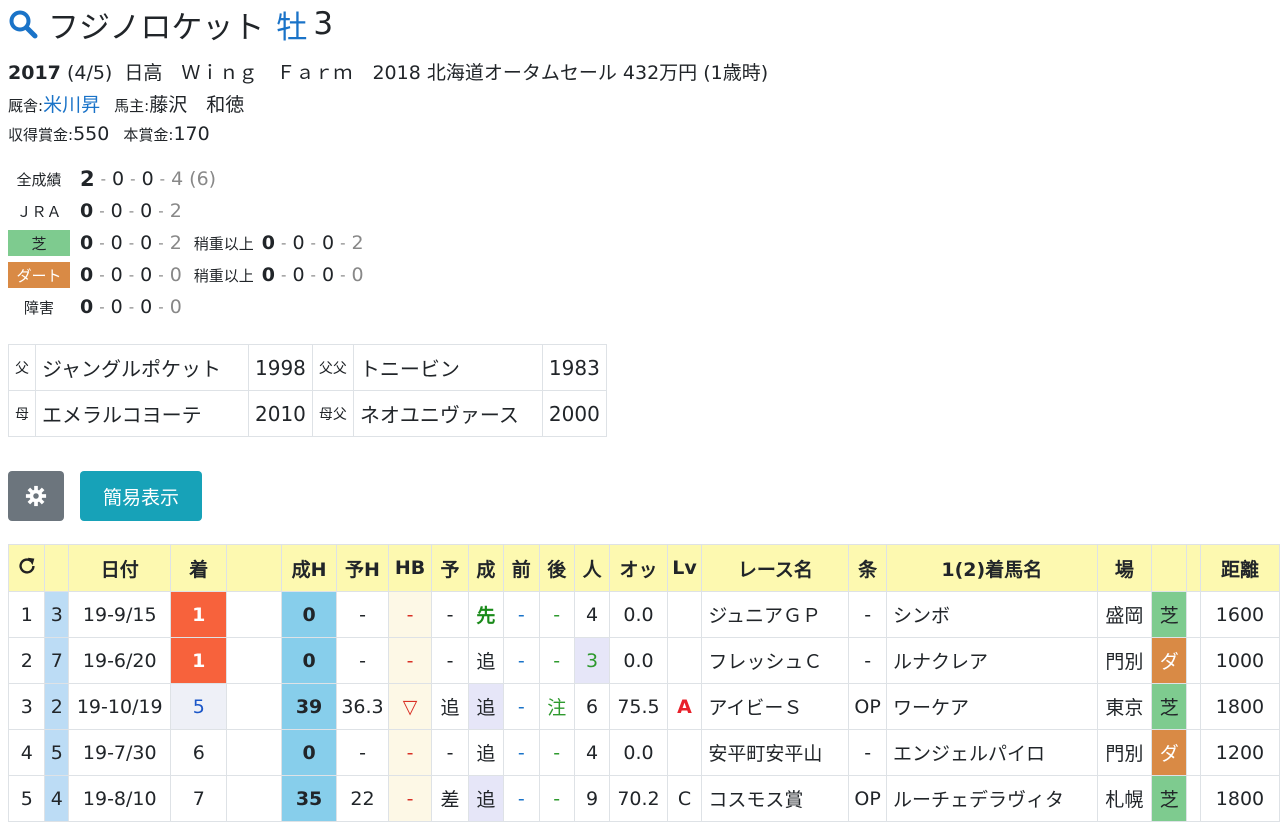 The height and width of the screenshot is (831, 1280). I want to click on race-name: フレッシュＣ, so click(775, 660).